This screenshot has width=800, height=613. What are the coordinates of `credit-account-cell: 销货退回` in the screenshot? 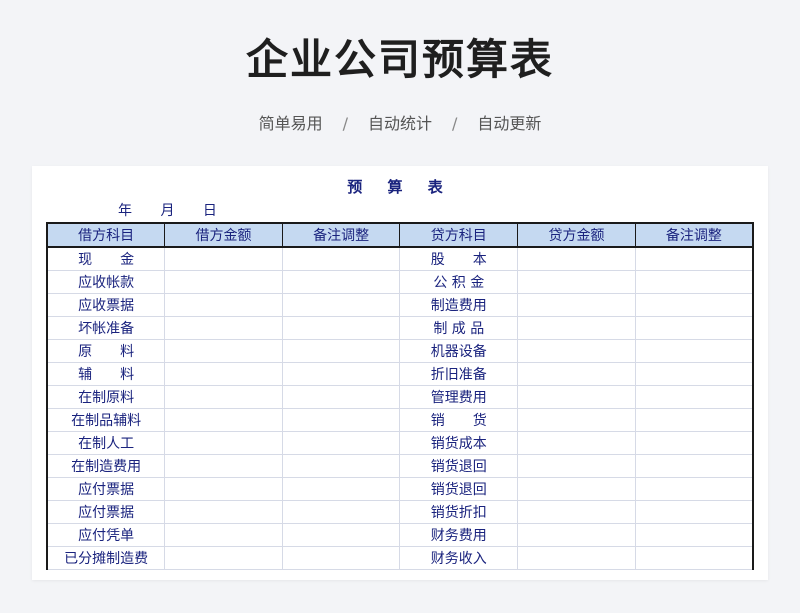 It's located at (459, 466).